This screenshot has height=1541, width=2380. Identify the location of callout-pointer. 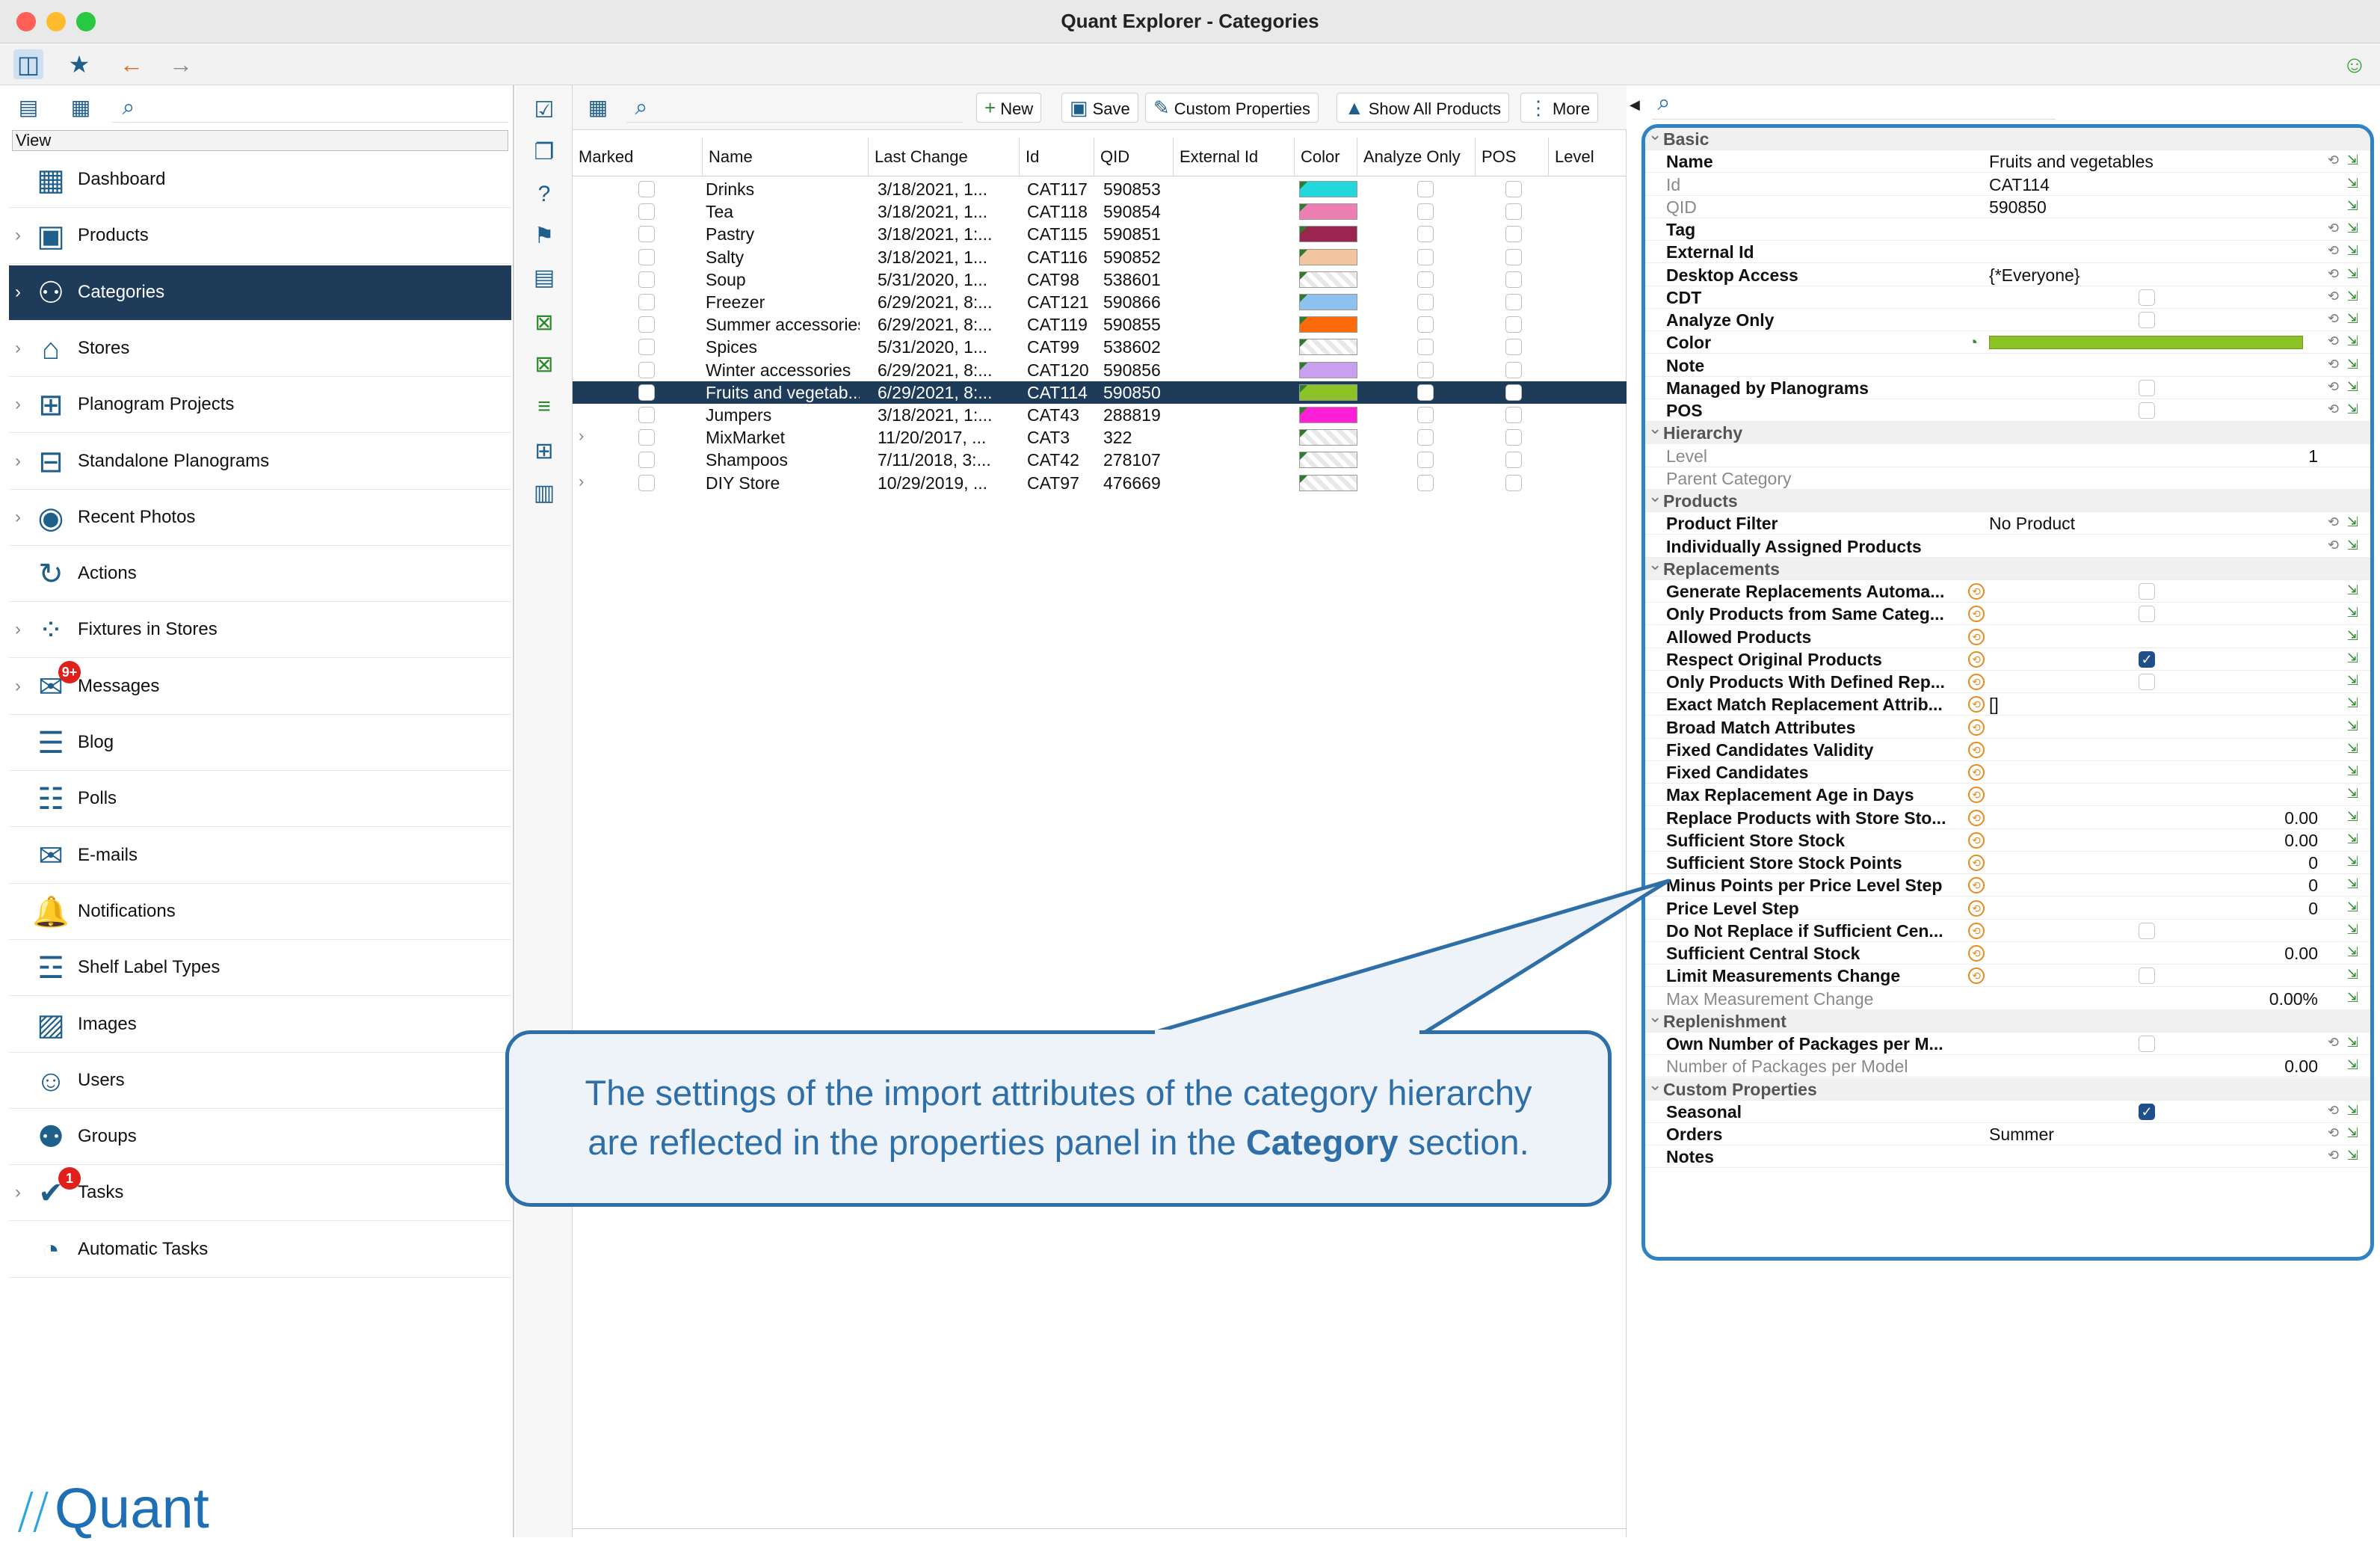
(1410, 958).